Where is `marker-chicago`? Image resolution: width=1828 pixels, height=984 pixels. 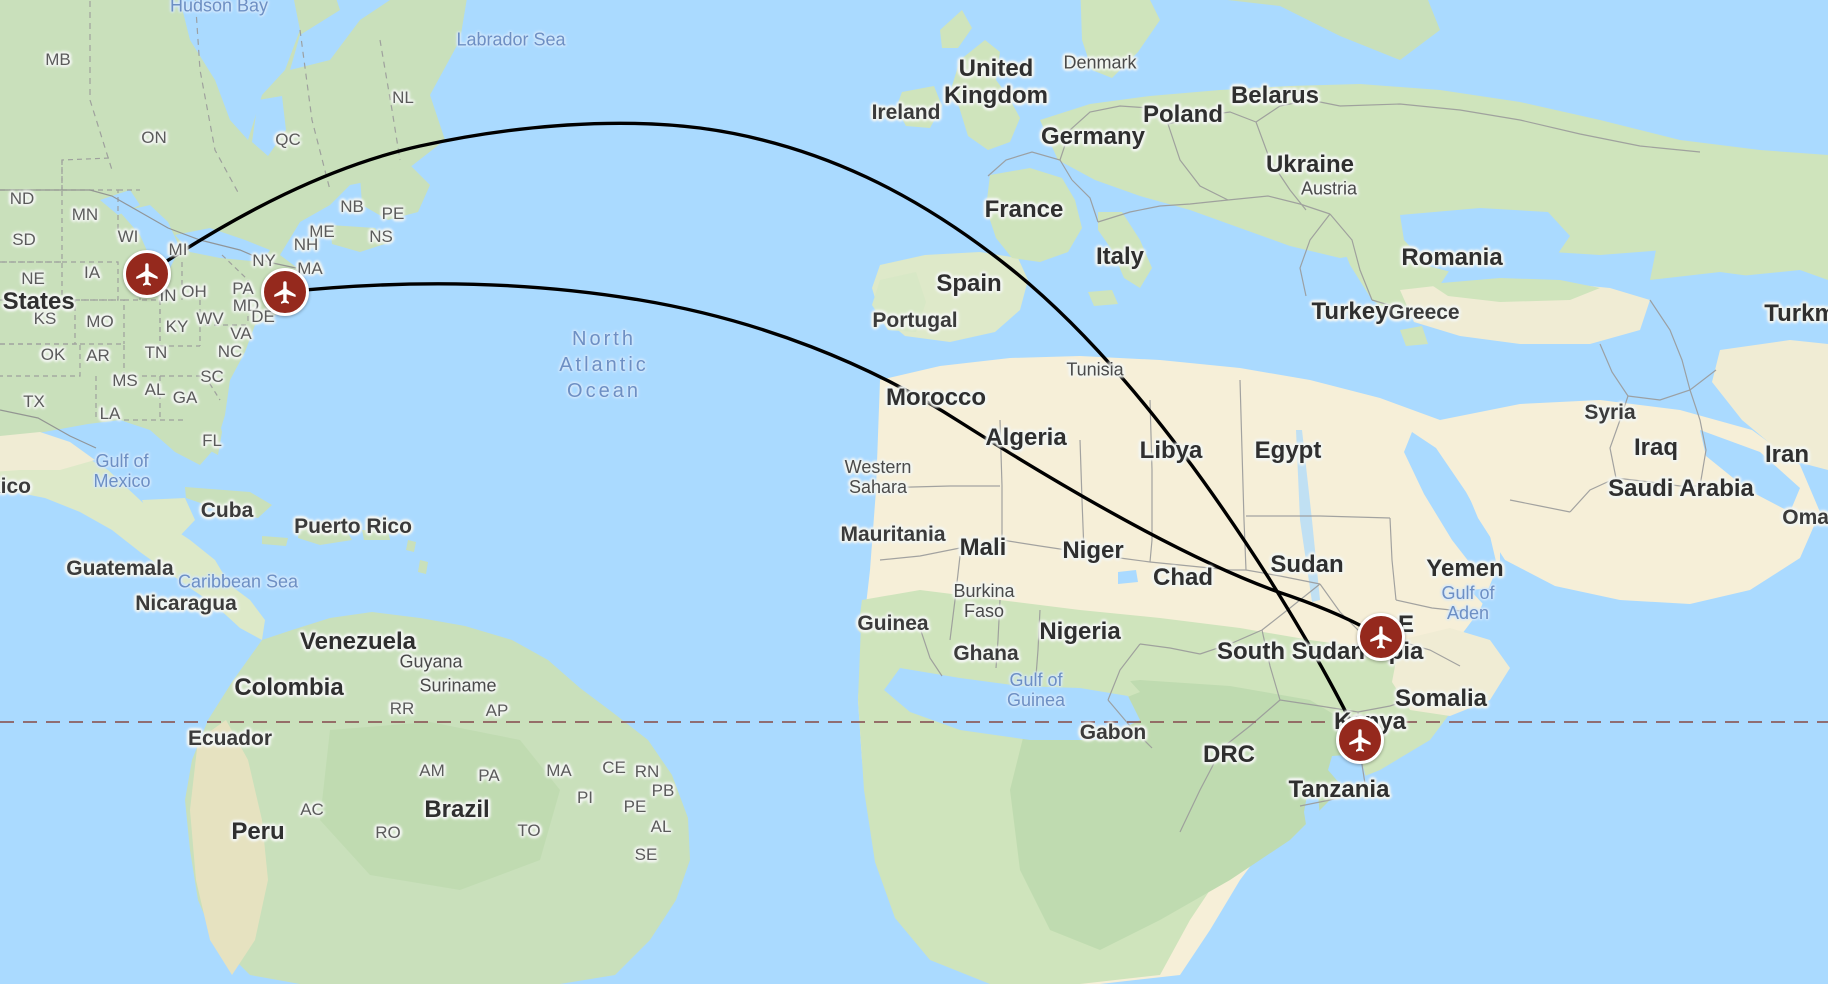 marker-chicago is located at coordinates (147, 274).